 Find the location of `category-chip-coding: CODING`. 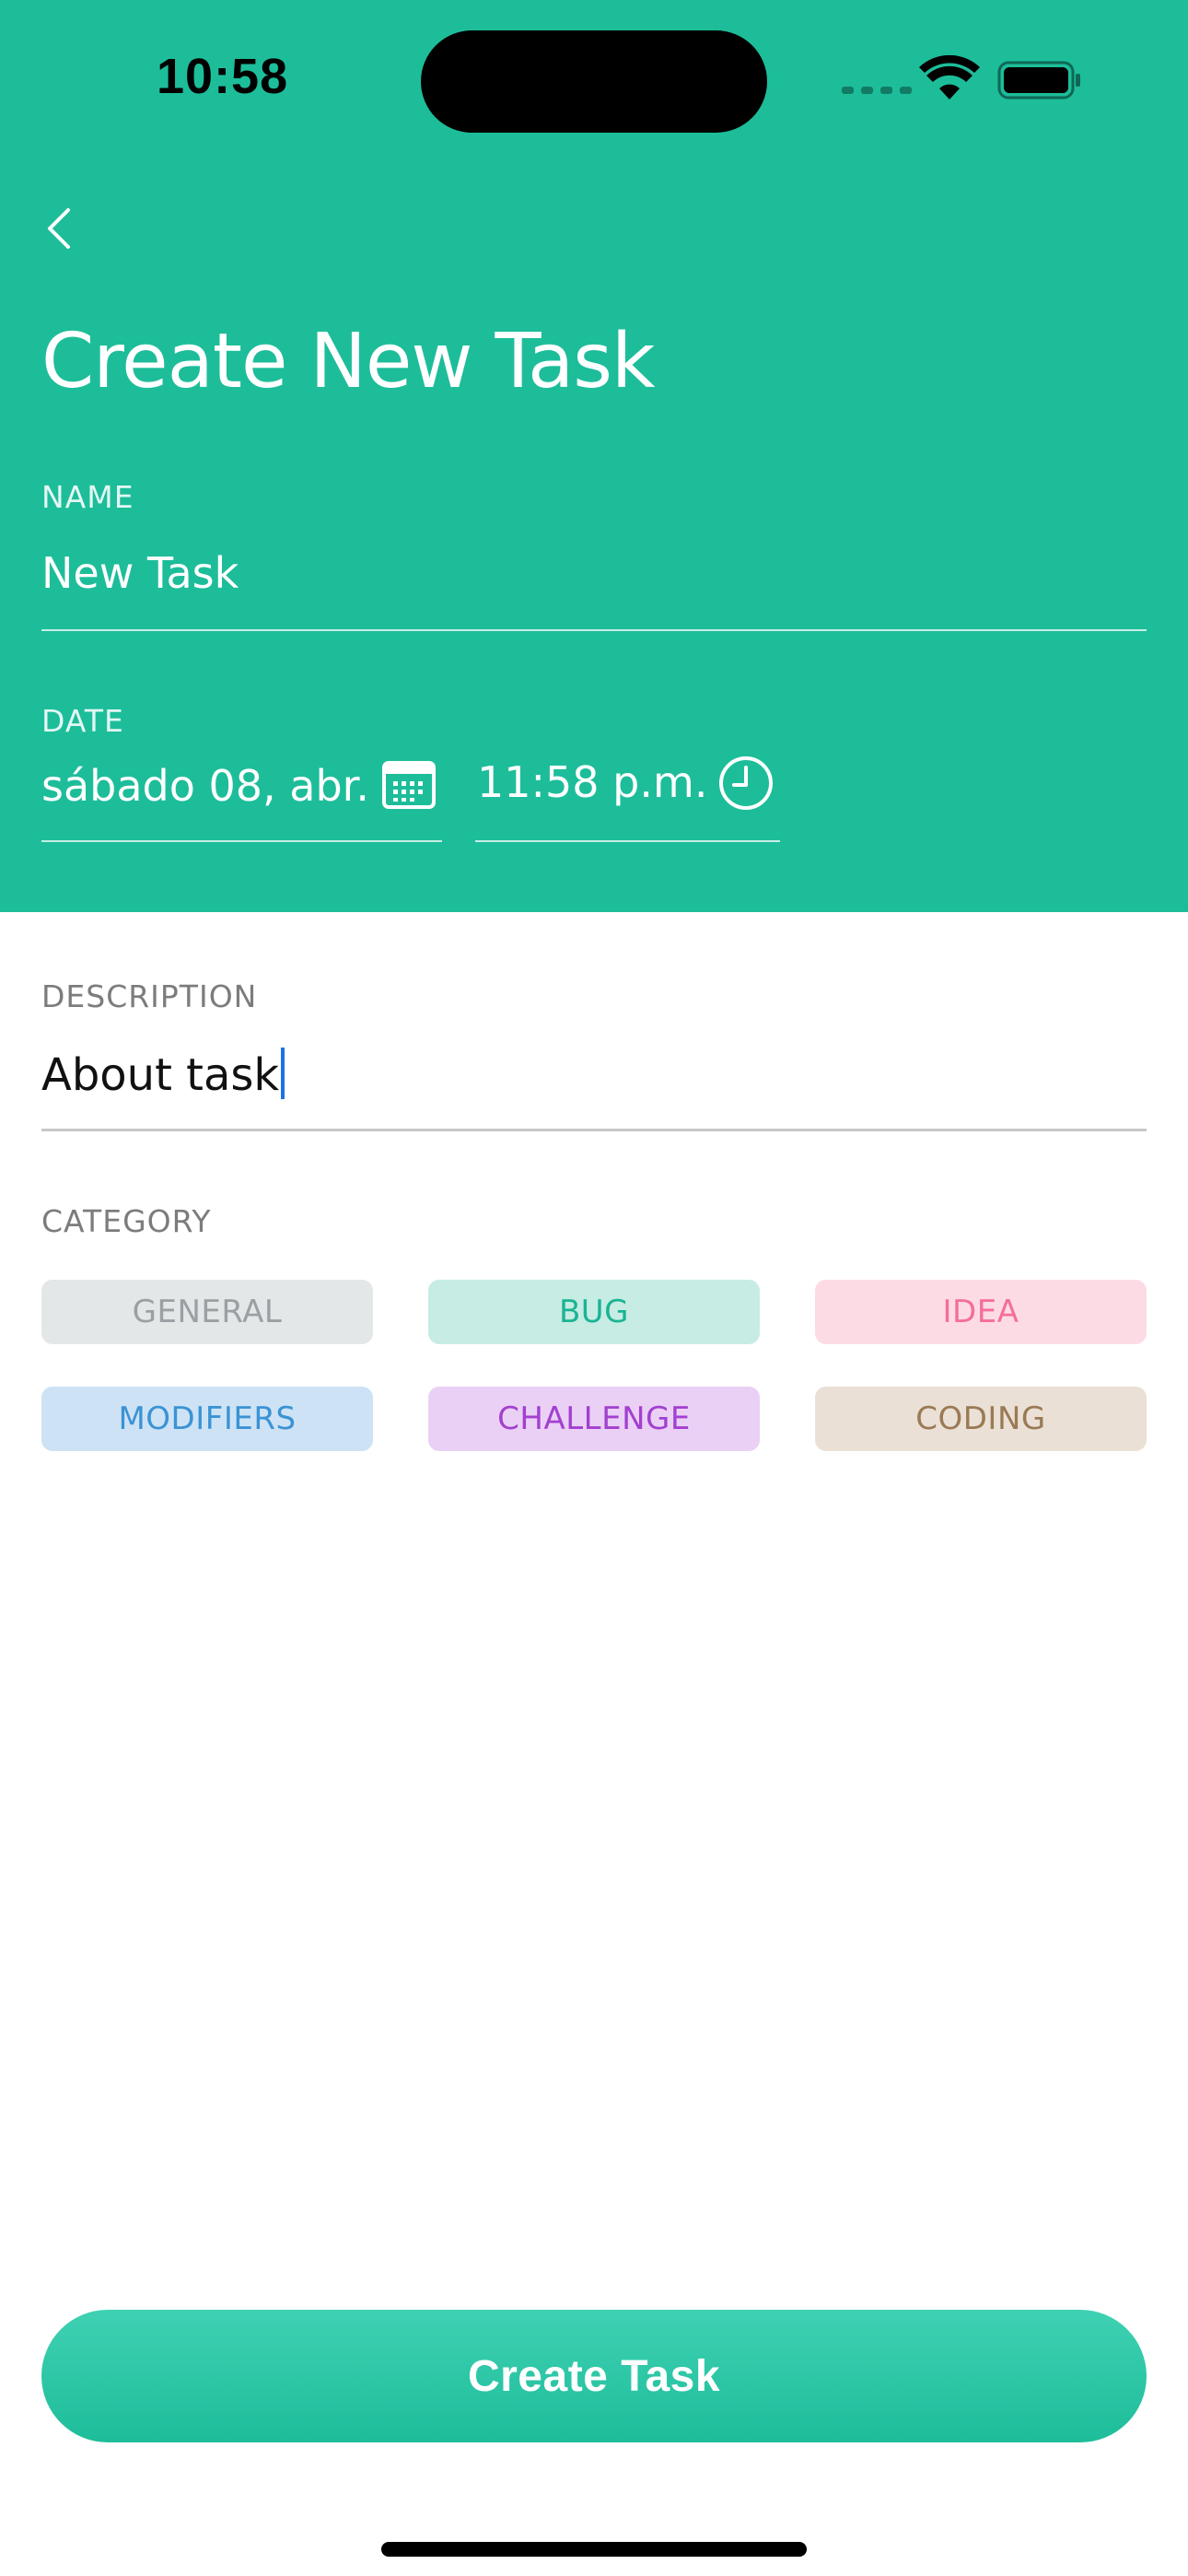

category-chip-coding: CODING is located at coordinates (981, 1419).